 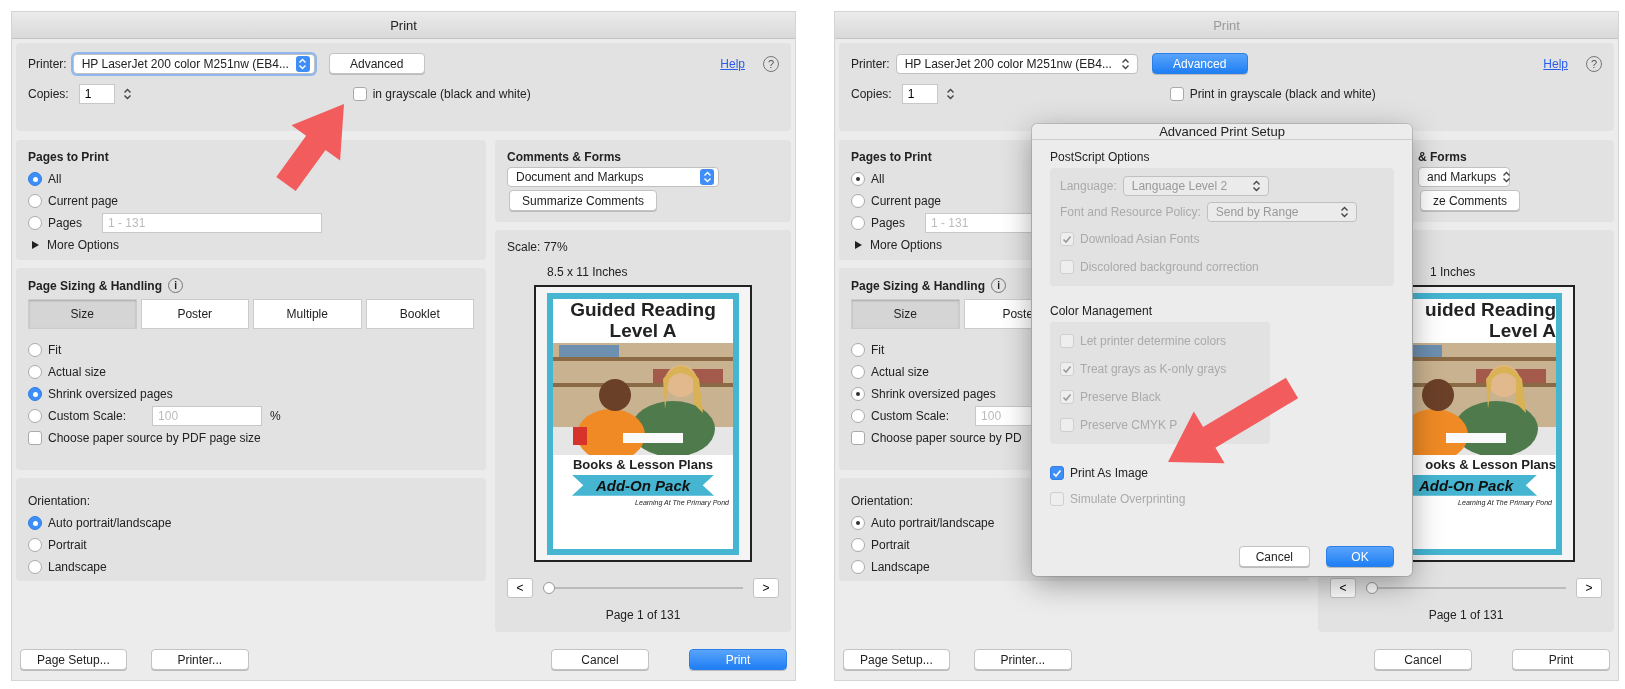 I want to click on cover-title: uided Reading, so click(x=1490, y=309).